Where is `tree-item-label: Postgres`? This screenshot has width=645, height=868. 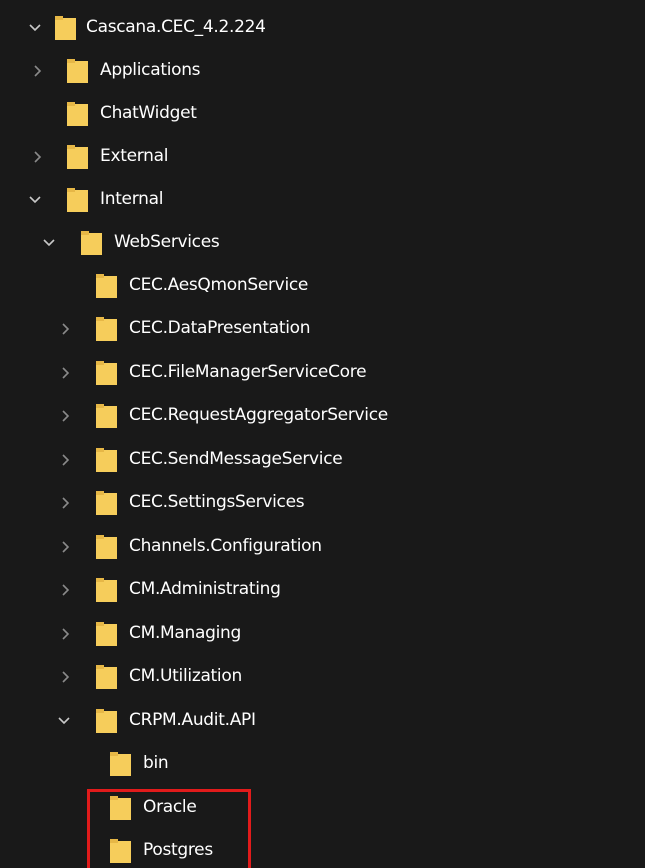 tree-item-label: Postgres is located at coordinates (178, 850).